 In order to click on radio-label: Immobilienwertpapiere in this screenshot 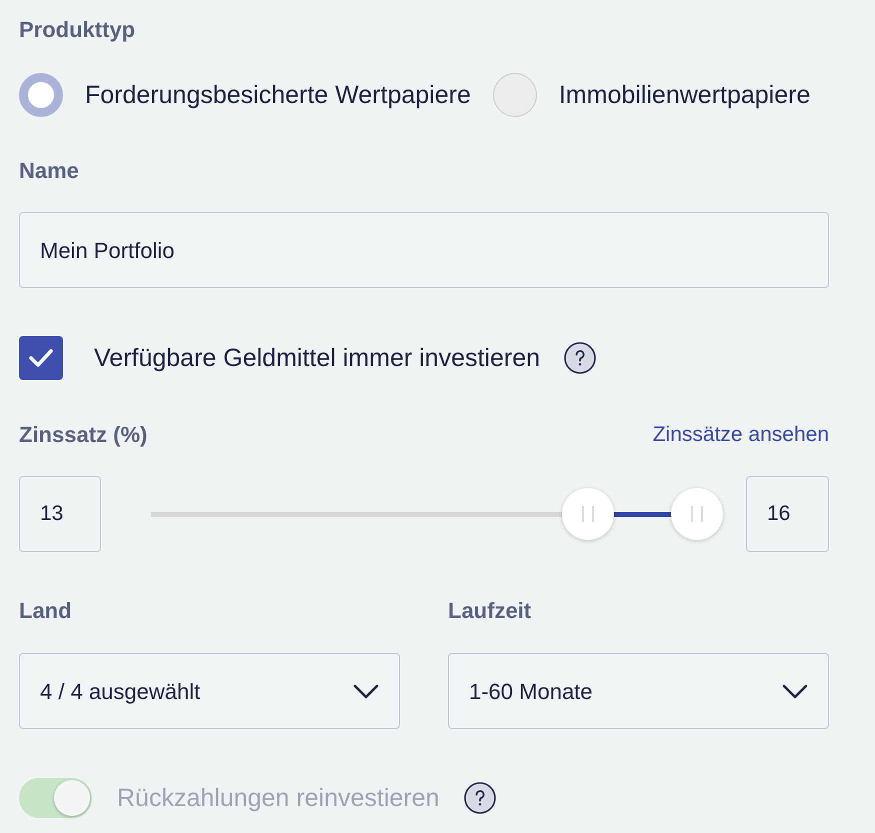, I will do `click(684, 95)`.